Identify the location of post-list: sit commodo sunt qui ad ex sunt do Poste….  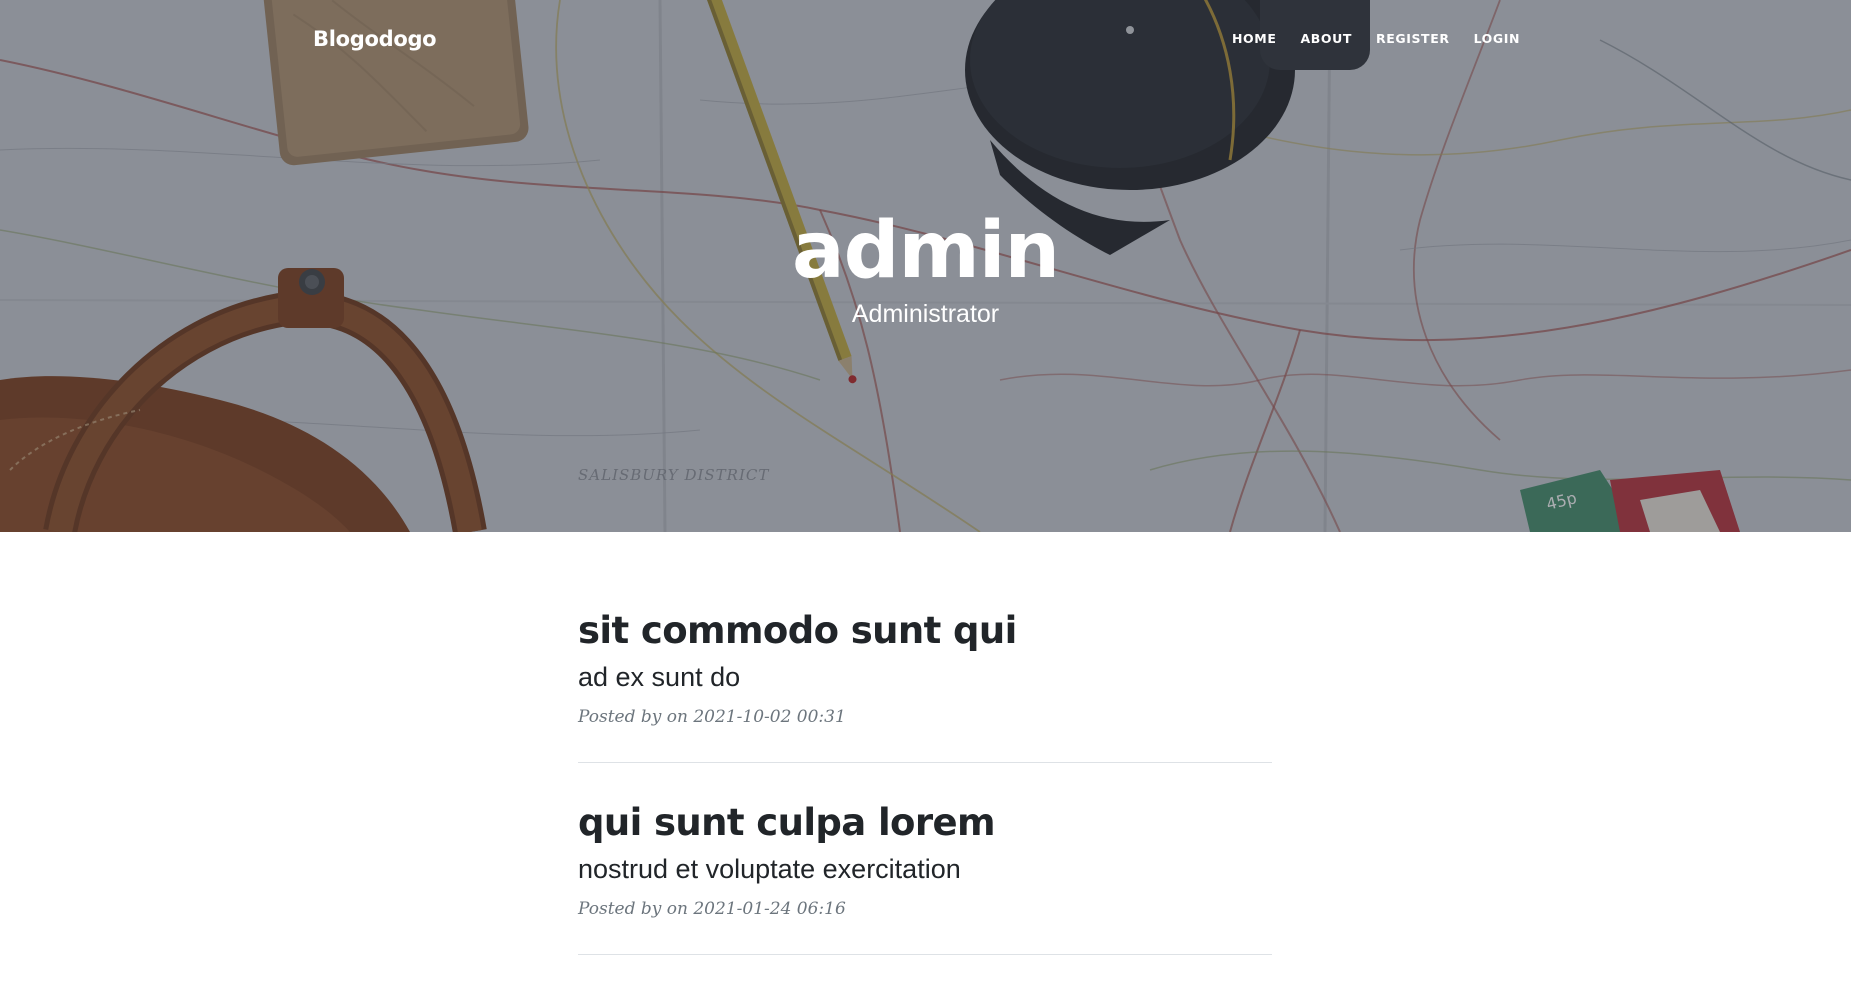
(925, 797).